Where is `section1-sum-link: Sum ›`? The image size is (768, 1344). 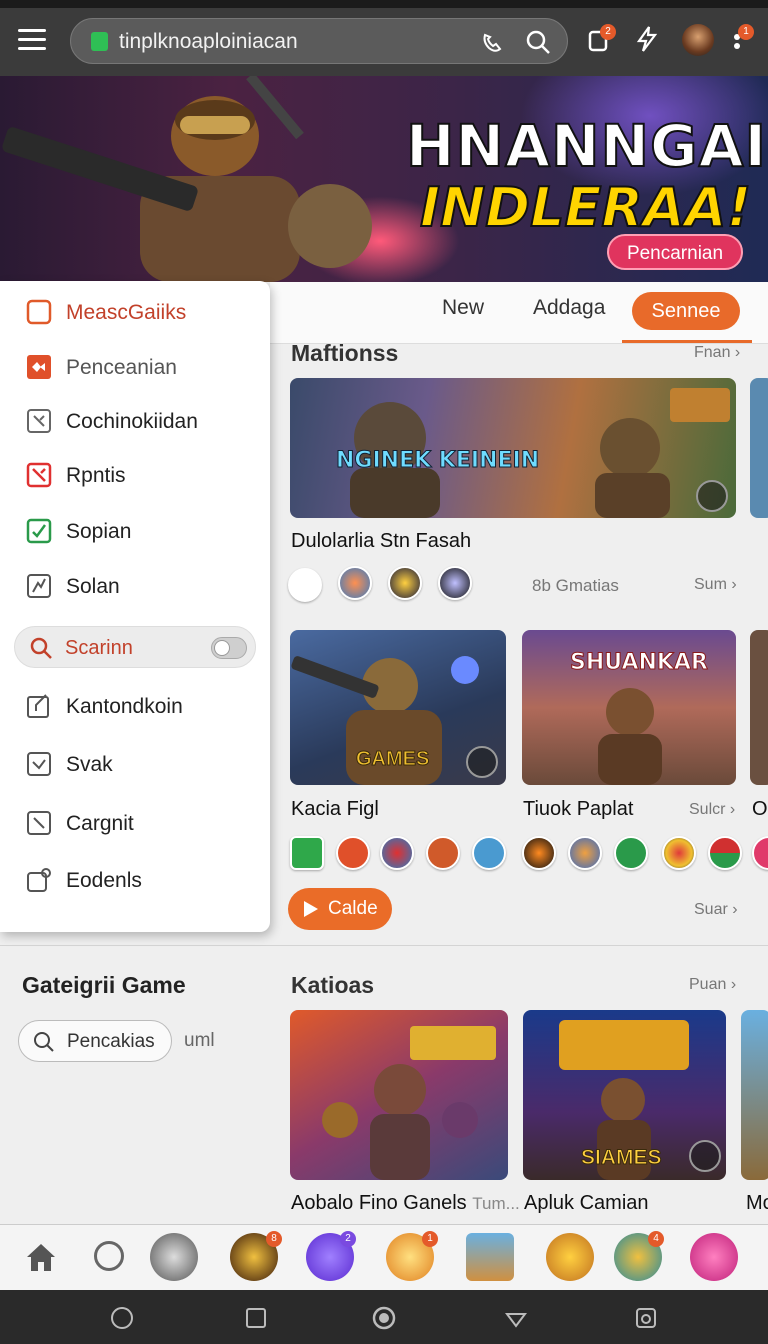 section1-sum-link: Sum › is located at coordinates (715, 585).